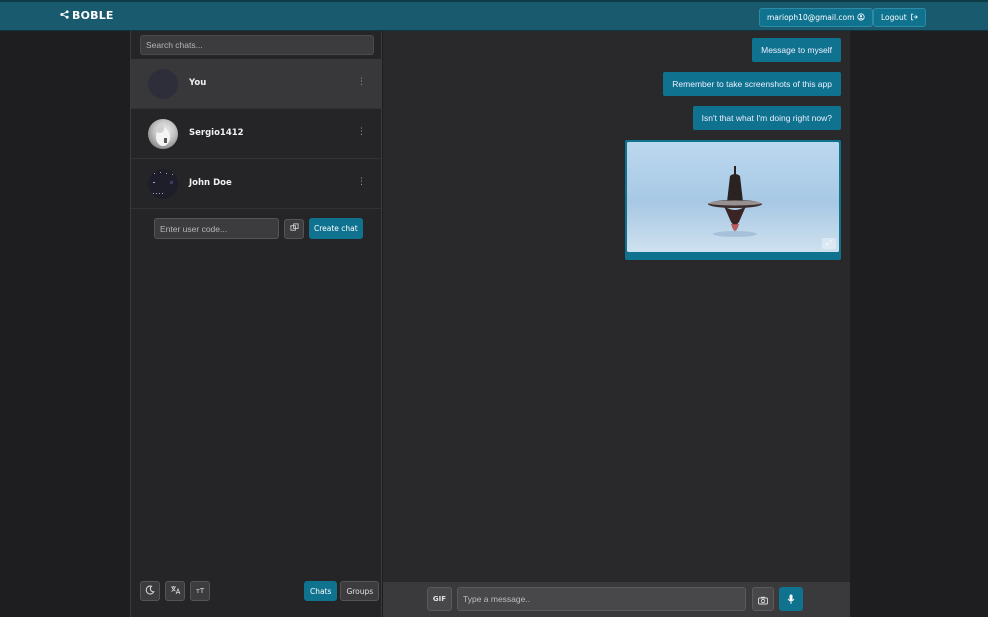  What do you see at coordinates (360, 591) in the screenshot?
I see `tab-groups: Groups` at bounding box center [360, 591].